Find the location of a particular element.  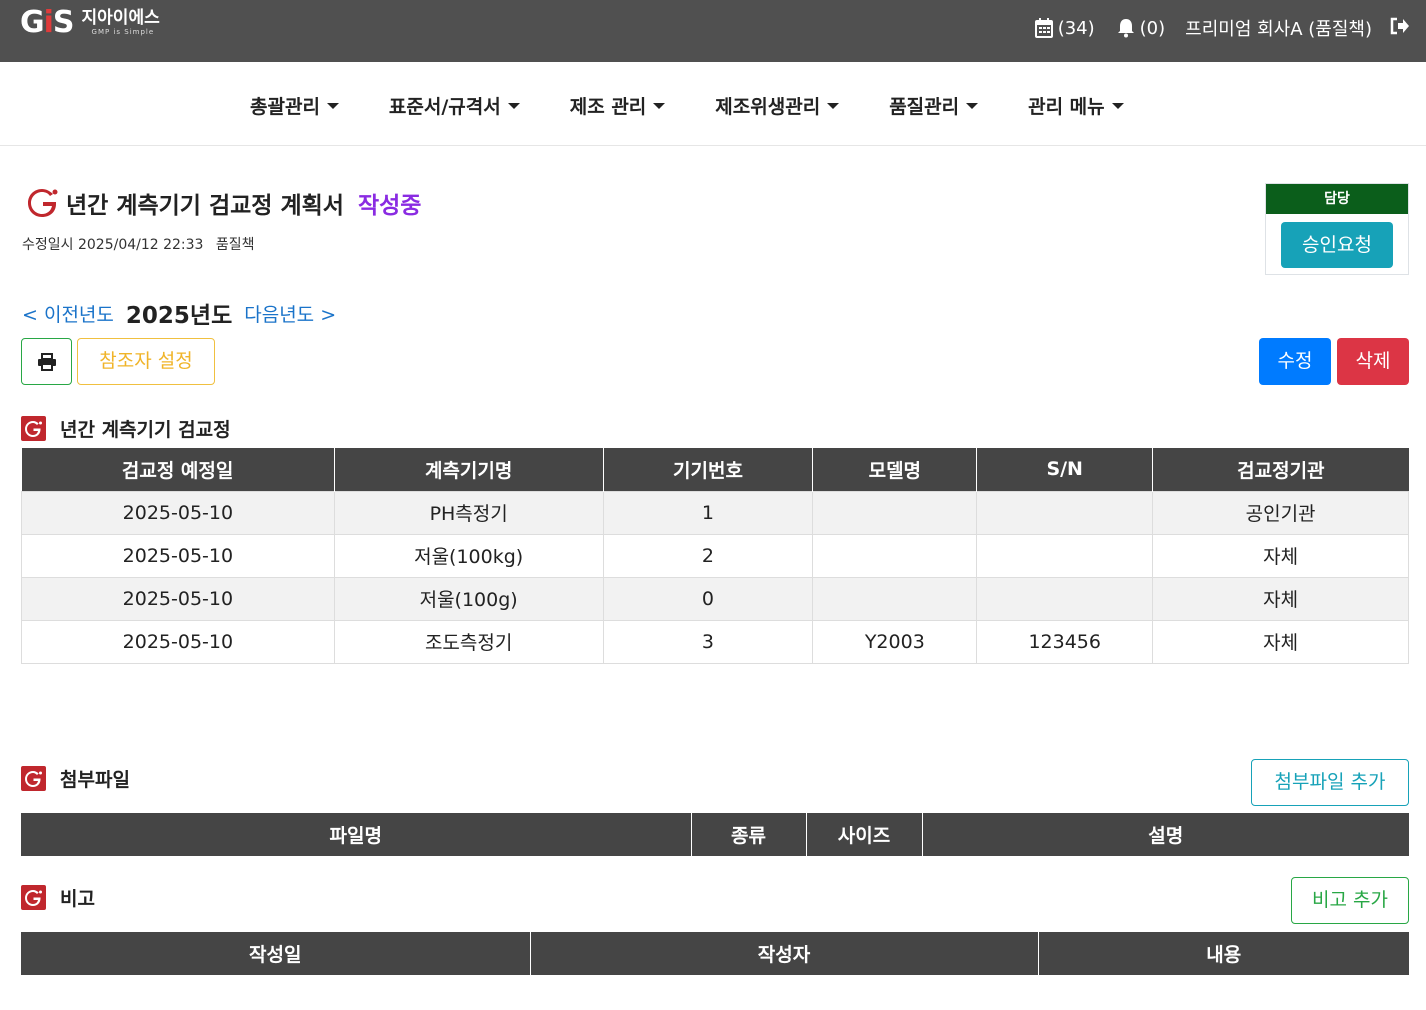

remarks-table: 작성일 작성자 내용 is located at coordinates (715, 953).